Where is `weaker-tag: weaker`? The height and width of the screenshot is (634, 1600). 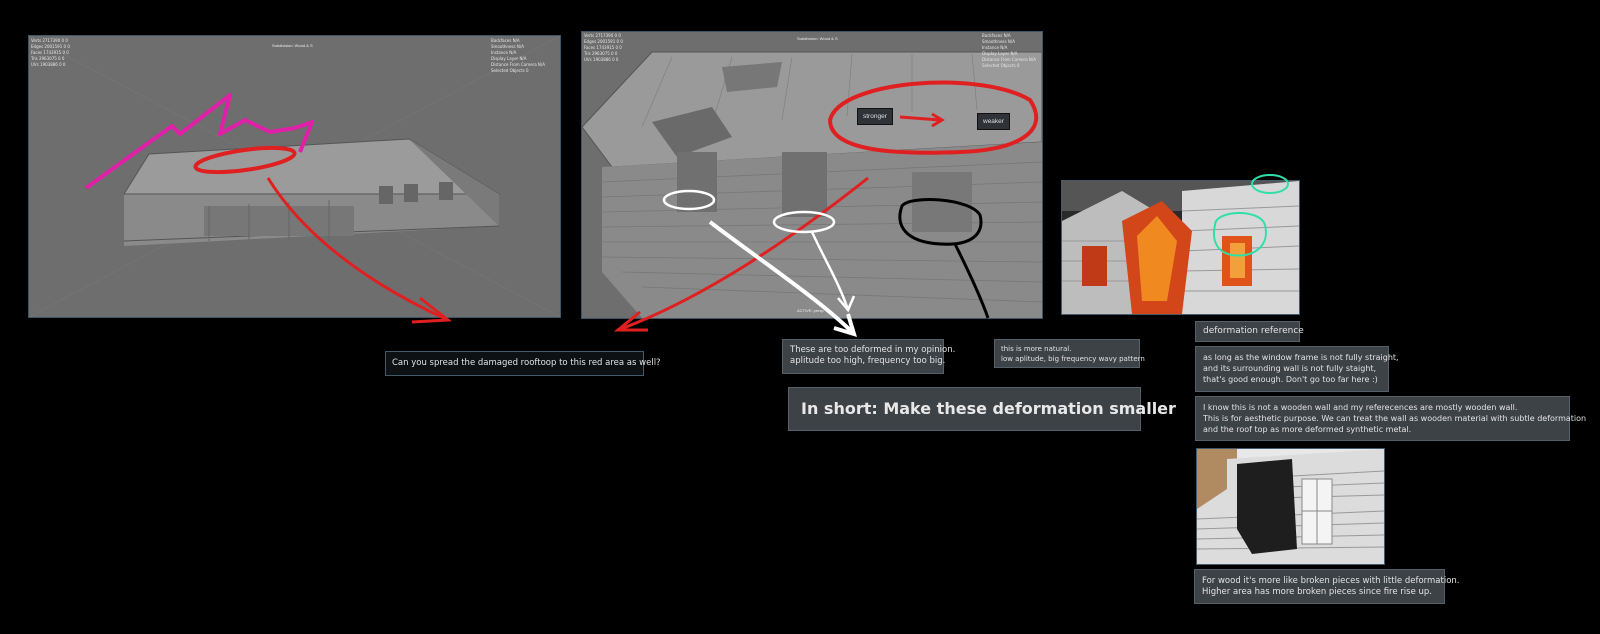 weaker-tag: weaker is located at coordinates (993, 121).